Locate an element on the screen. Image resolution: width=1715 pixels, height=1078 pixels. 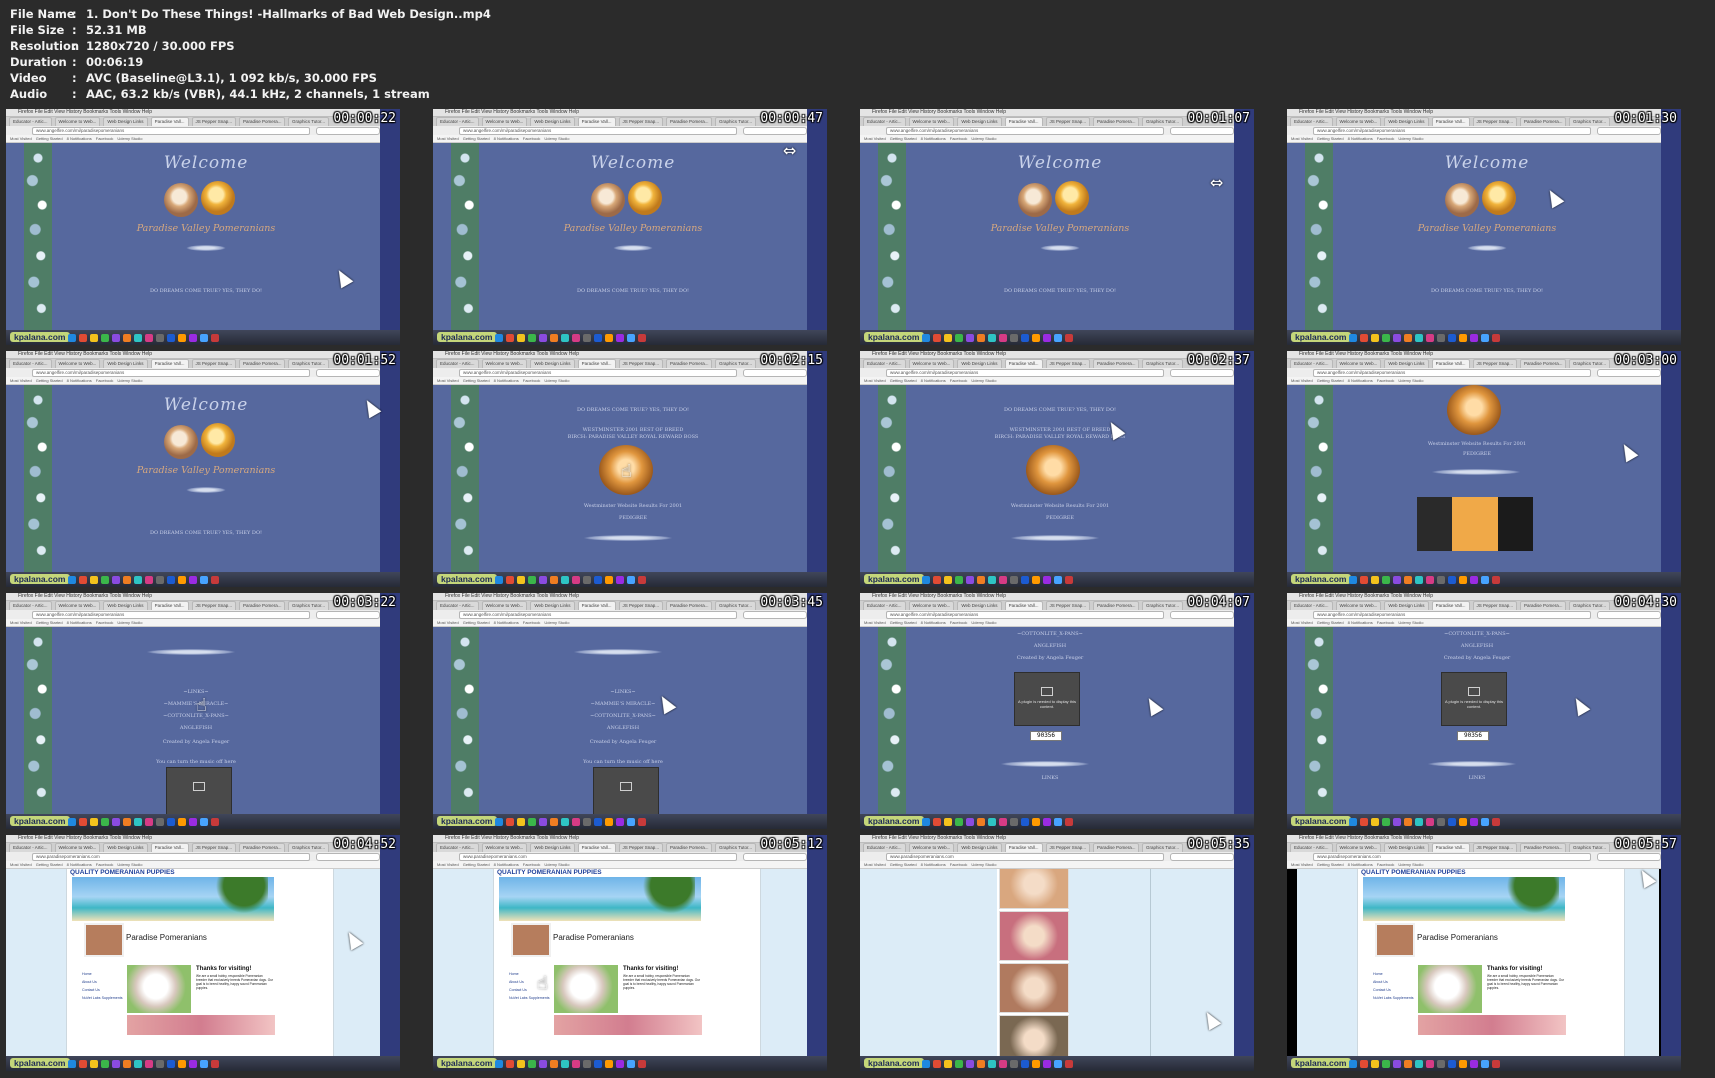
nav-link: Home is located at coordinates (102, 974).